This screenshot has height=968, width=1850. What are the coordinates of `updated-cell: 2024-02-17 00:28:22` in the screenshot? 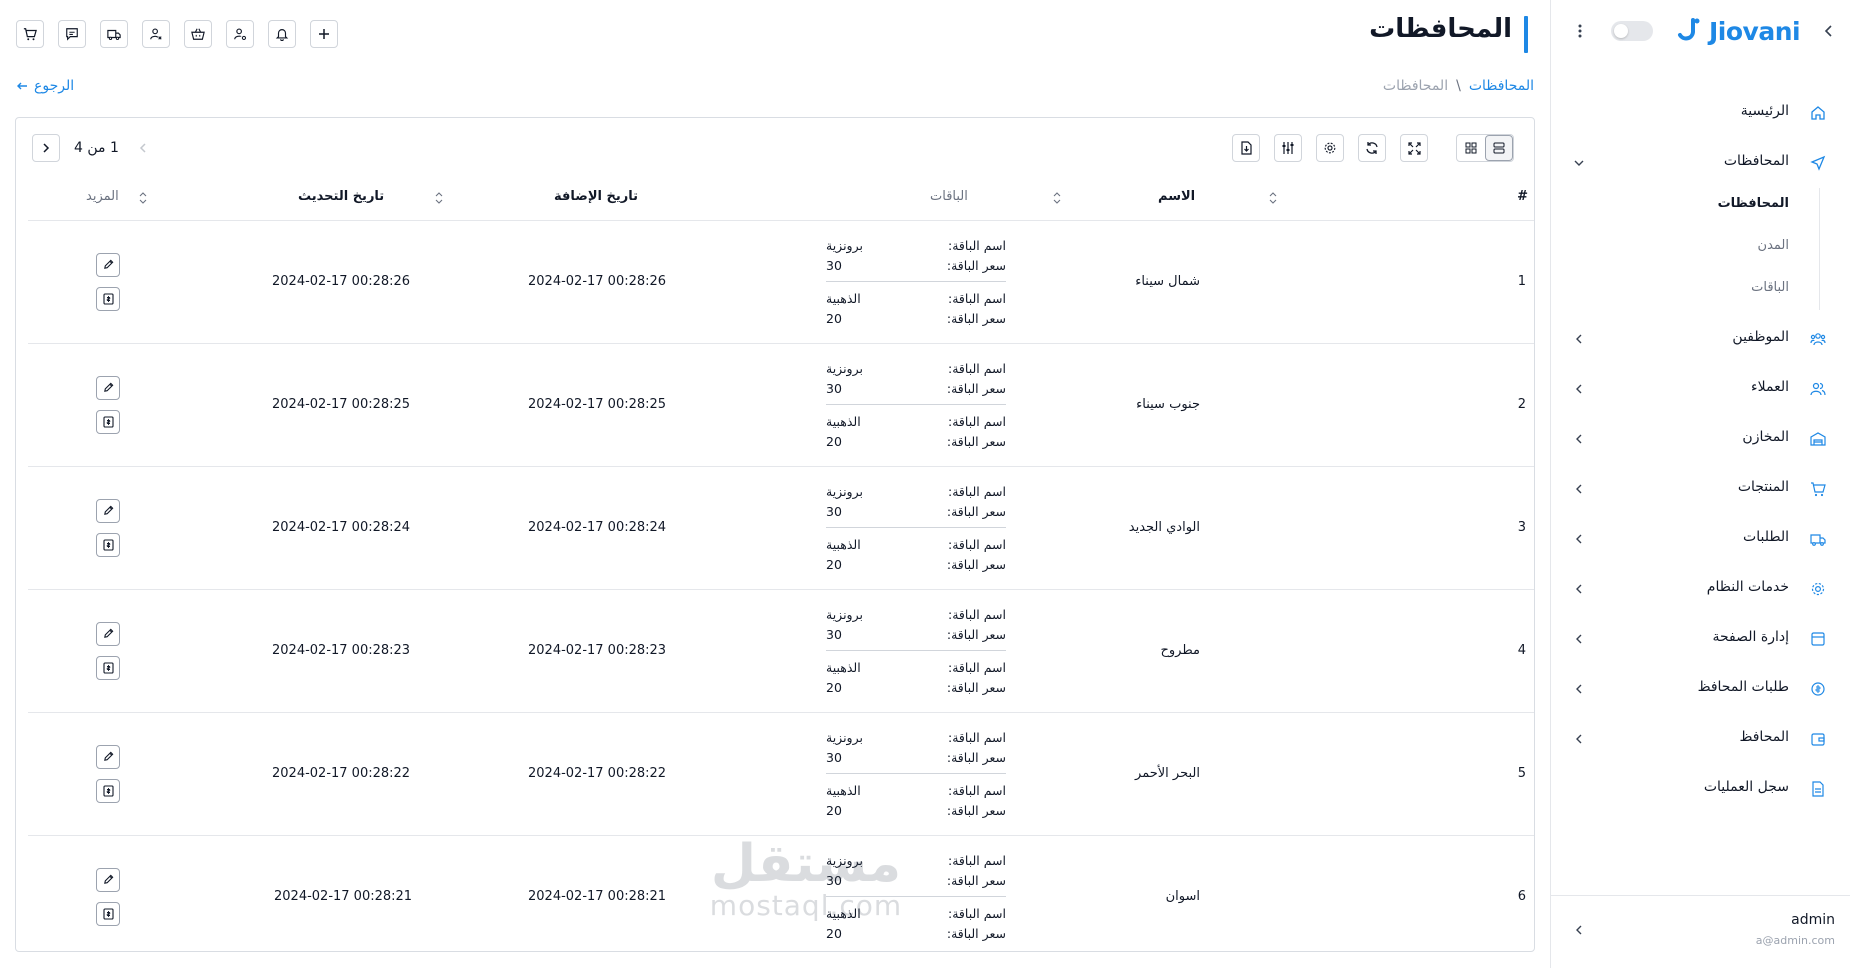 It's located at (338, 774).